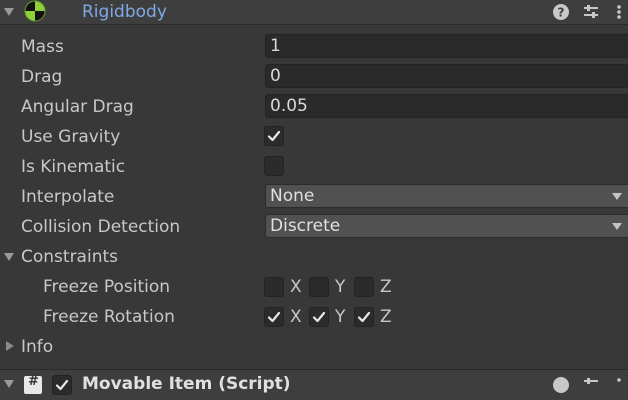  I want to click on drag-field: 0, so click(446, 76).